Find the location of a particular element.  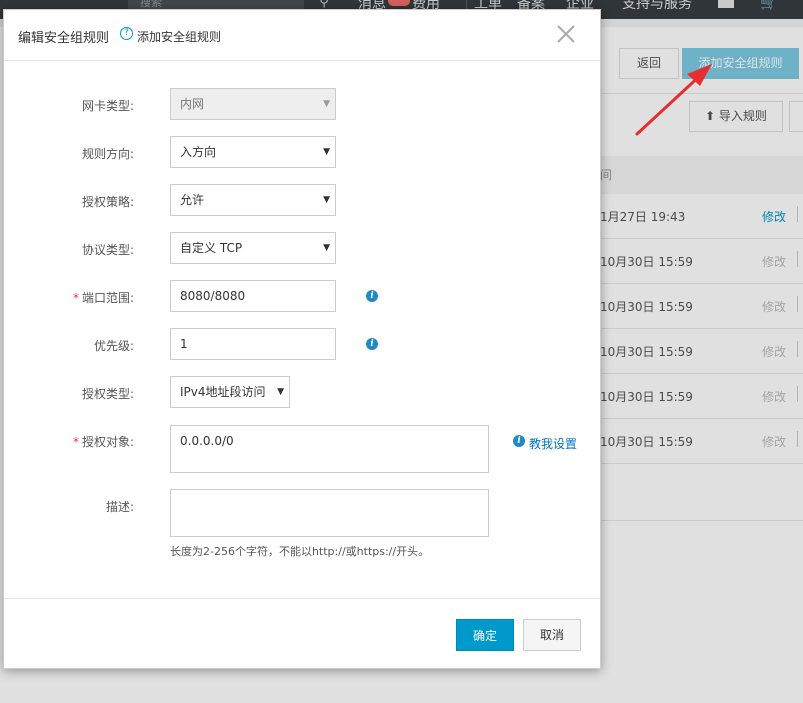

policy-value: 允许 is located at coordinates (192, 200).